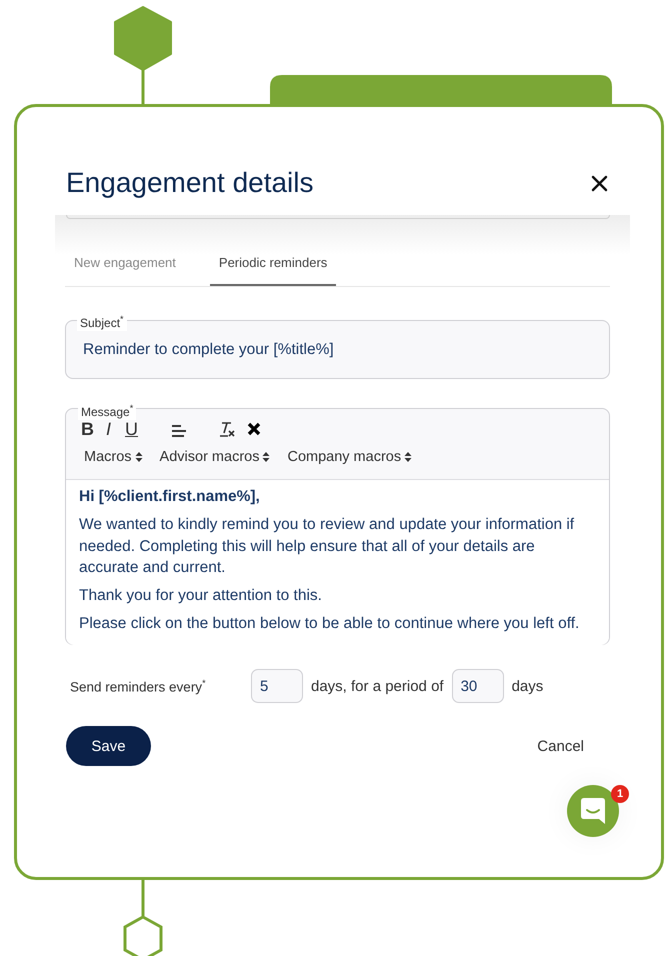 This screenshot has width=665, height=956. What do you see at coordinates (201, 596) in the screenshot?
I see `paragraph: Thank you for your attention to this.` at bounding box center [201, 596].